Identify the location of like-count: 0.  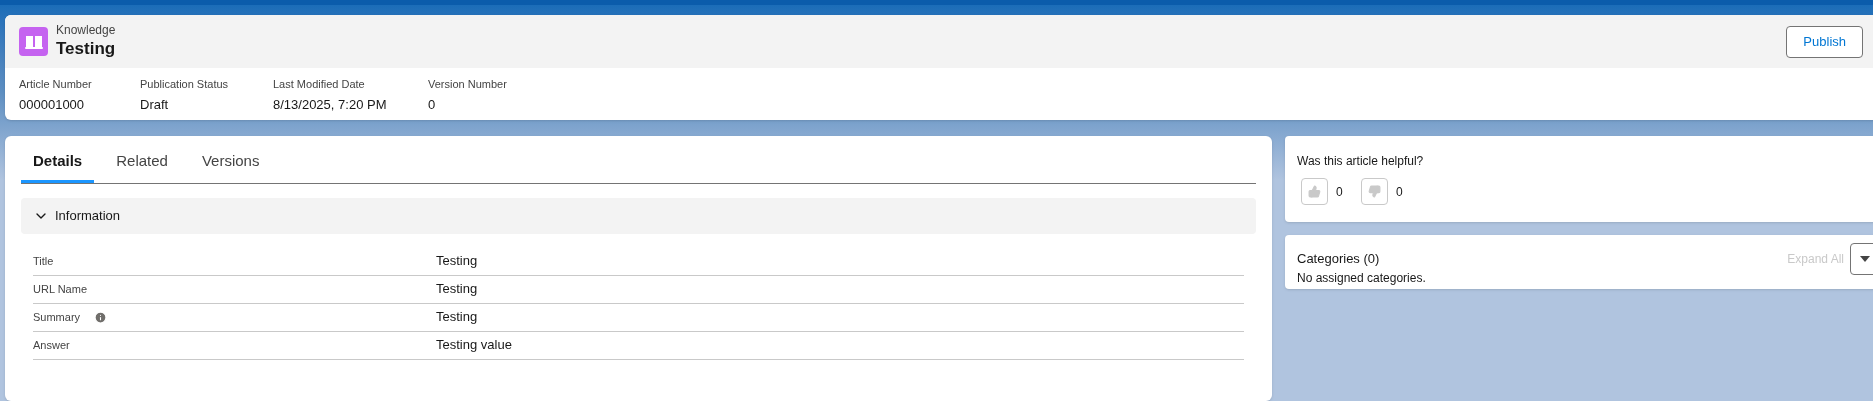
(1340, 192).